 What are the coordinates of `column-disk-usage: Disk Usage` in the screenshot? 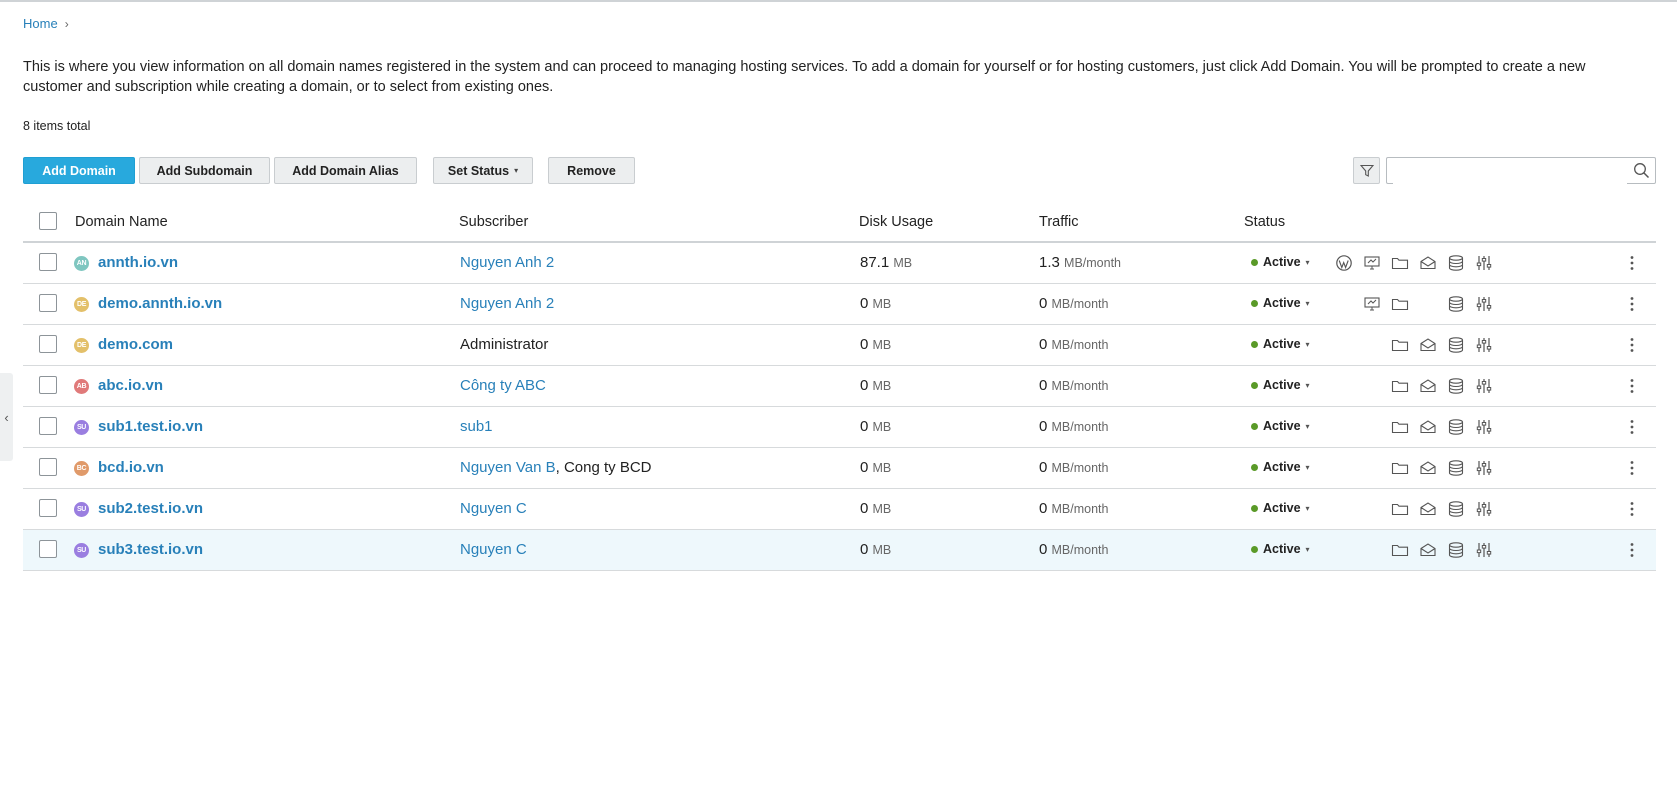 It's located at (896, 222).